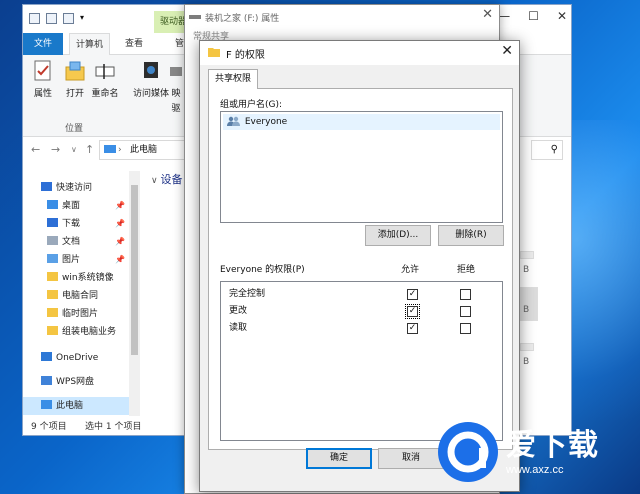 This screenshot has height=494, width=640. Describe the element at coordinates (339, 458) in the screenshot. I see `ok-button: 确定` at that location.